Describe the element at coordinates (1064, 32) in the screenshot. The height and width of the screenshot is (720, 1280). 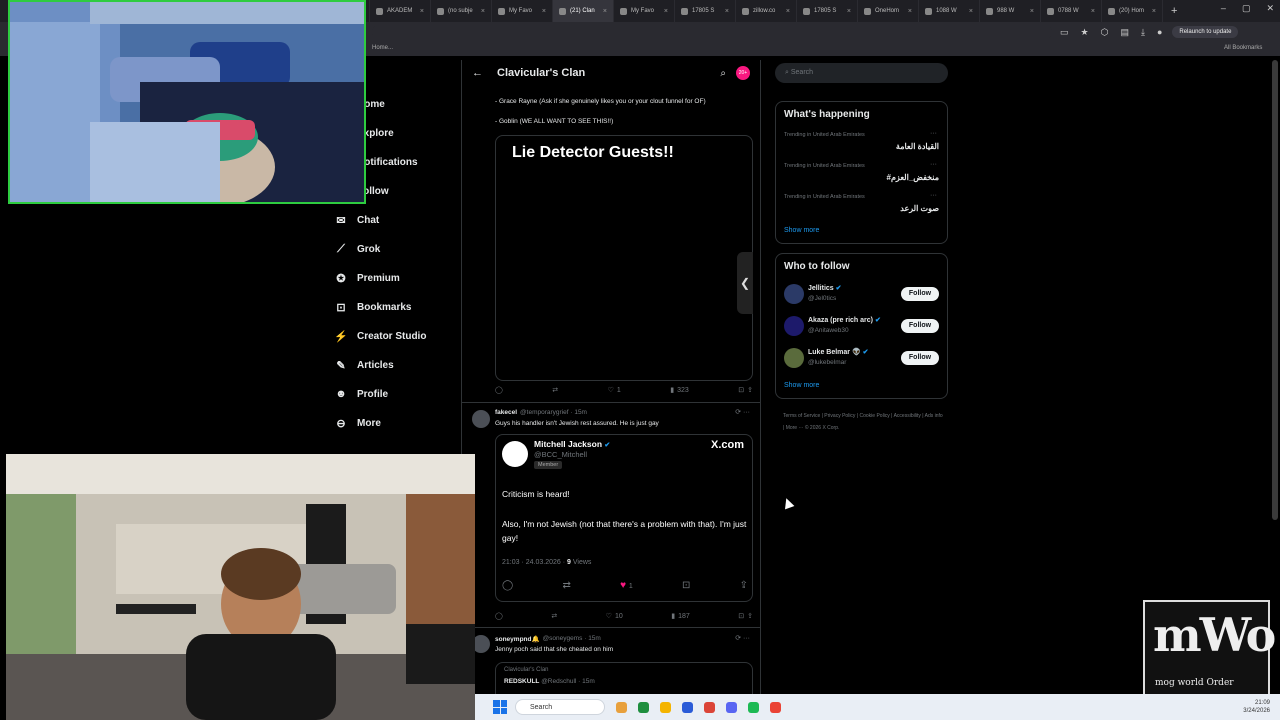
I see `cast-icon: ▭` at that location.